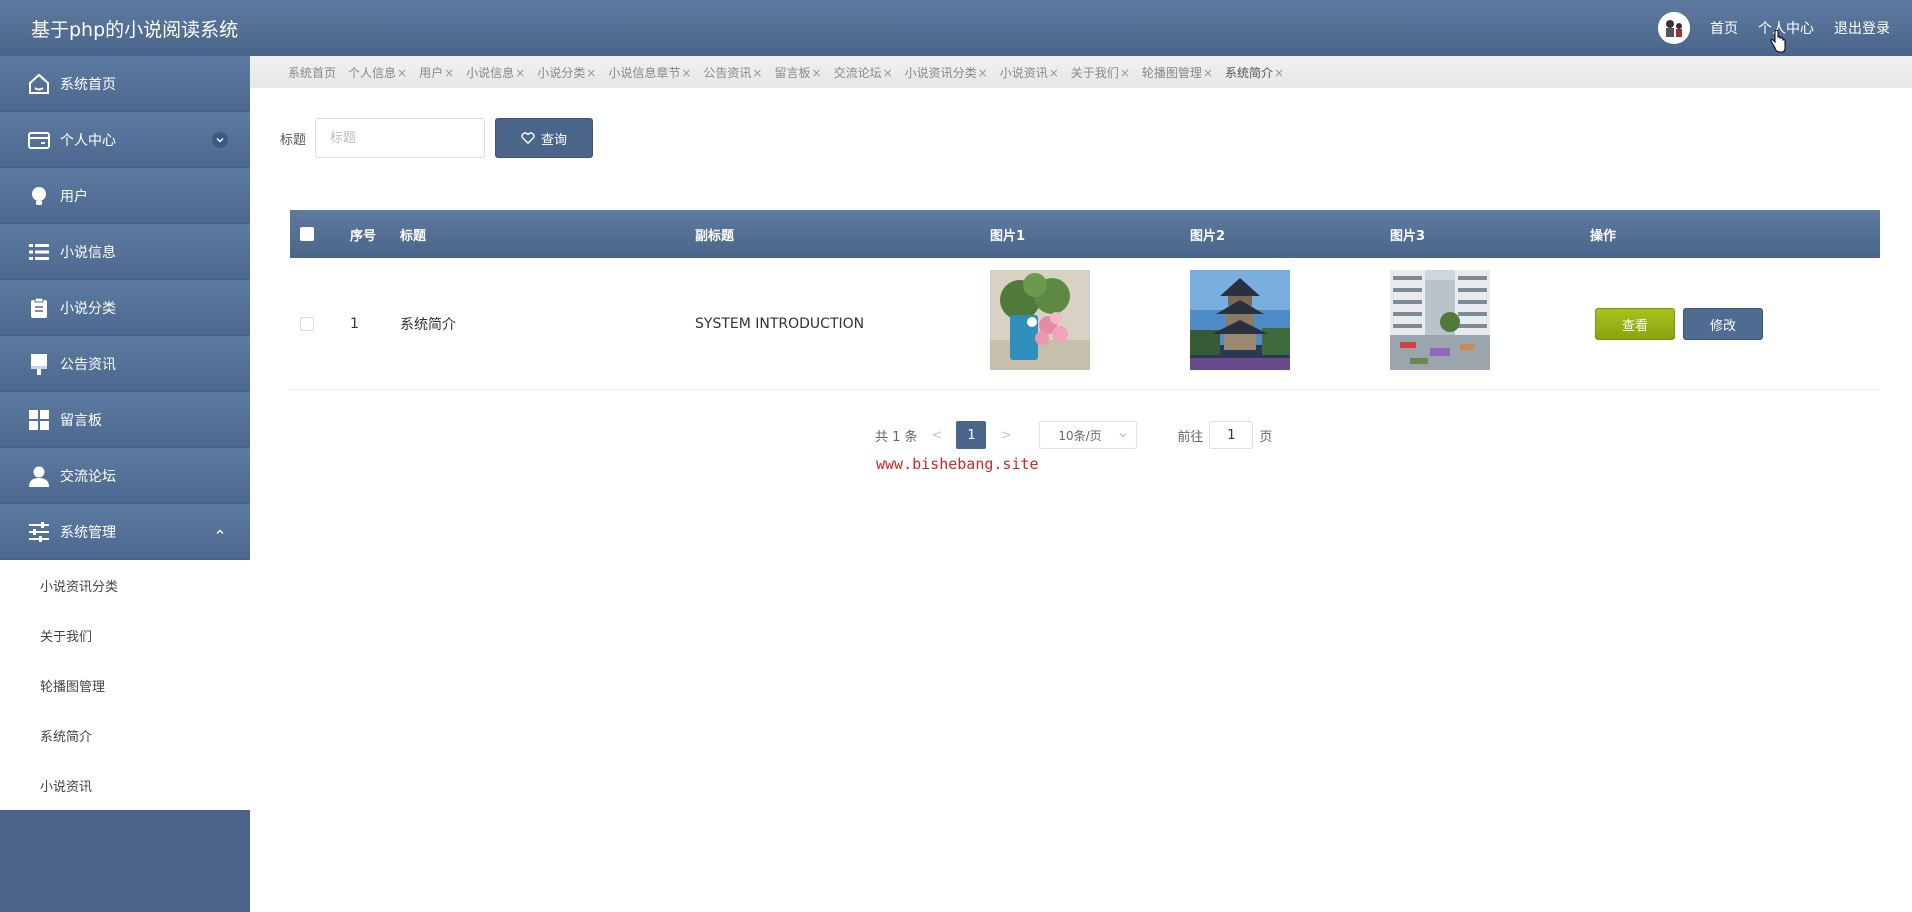 The width and height of the screenshot is (1912, 912). Describe the element at coordinates (372, 72) in the screenshot. I see `tab-label: 个人信息` at that location.